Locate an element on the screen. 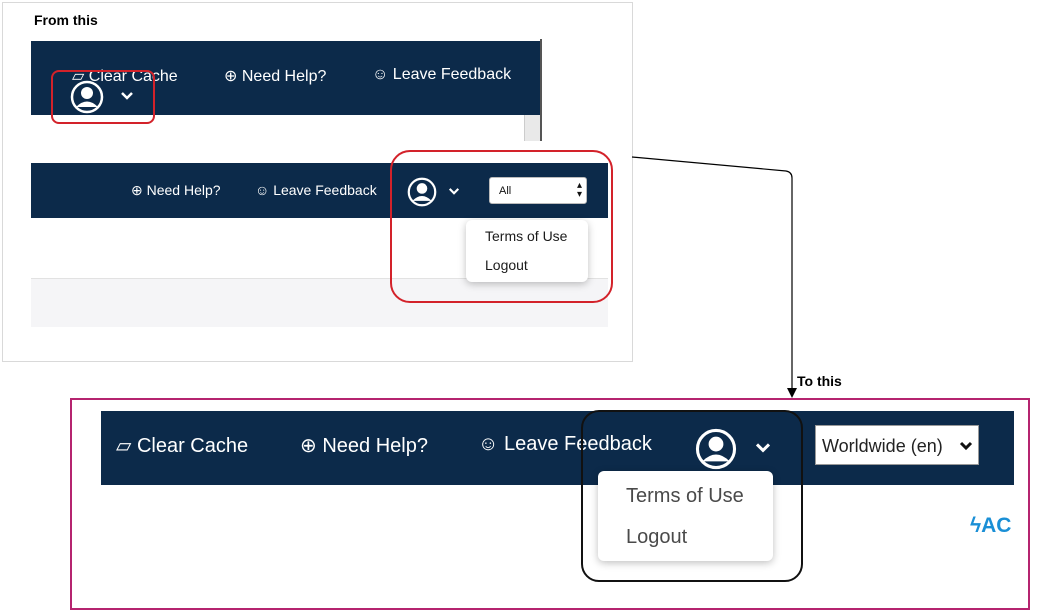  before2-need-help-link: ⊕ Need Help? is located at coordinates (176, 190).